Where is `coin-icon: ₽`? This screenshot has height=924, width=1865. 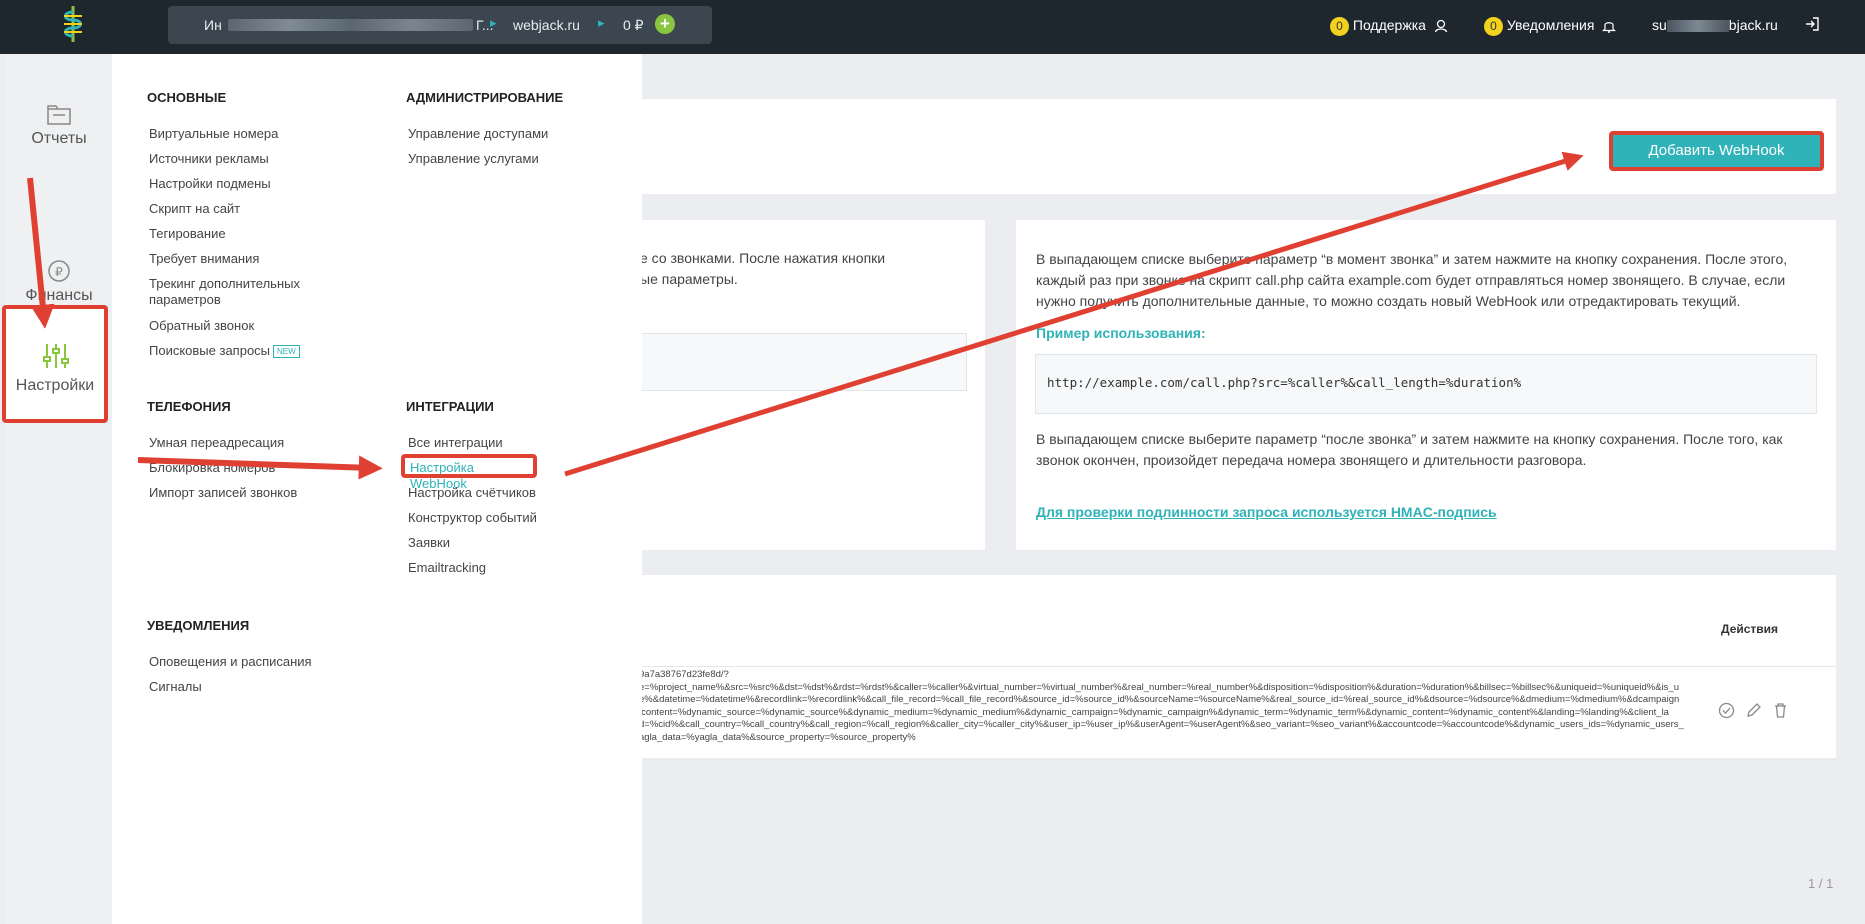 coin-icon: ₽ is located at coordinates (59, 271).